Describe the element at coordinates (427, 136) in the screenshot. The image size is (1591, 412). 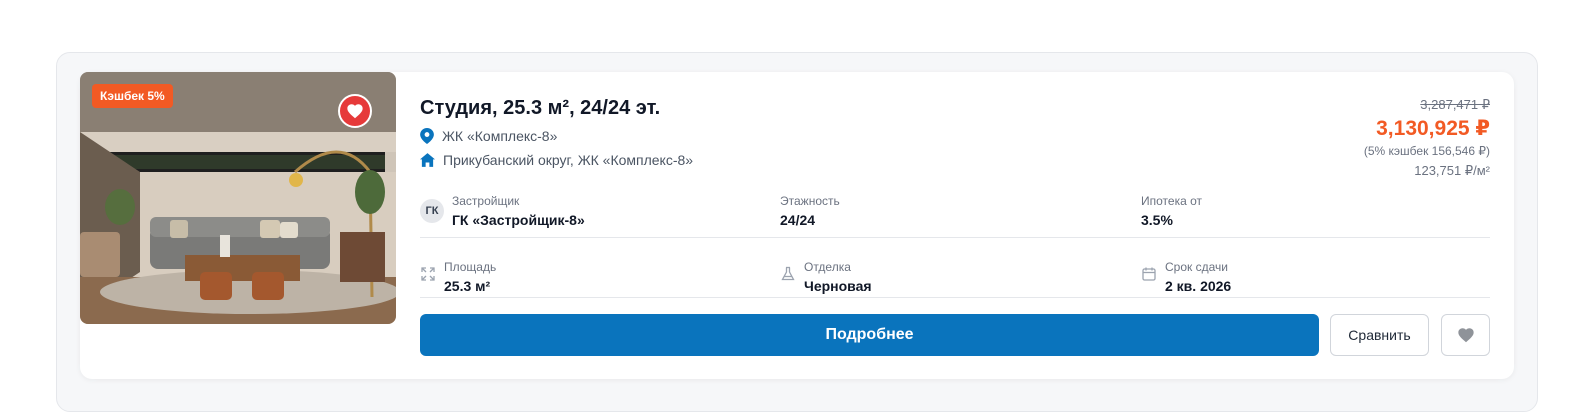
I see `location-pin-icon` at that location.